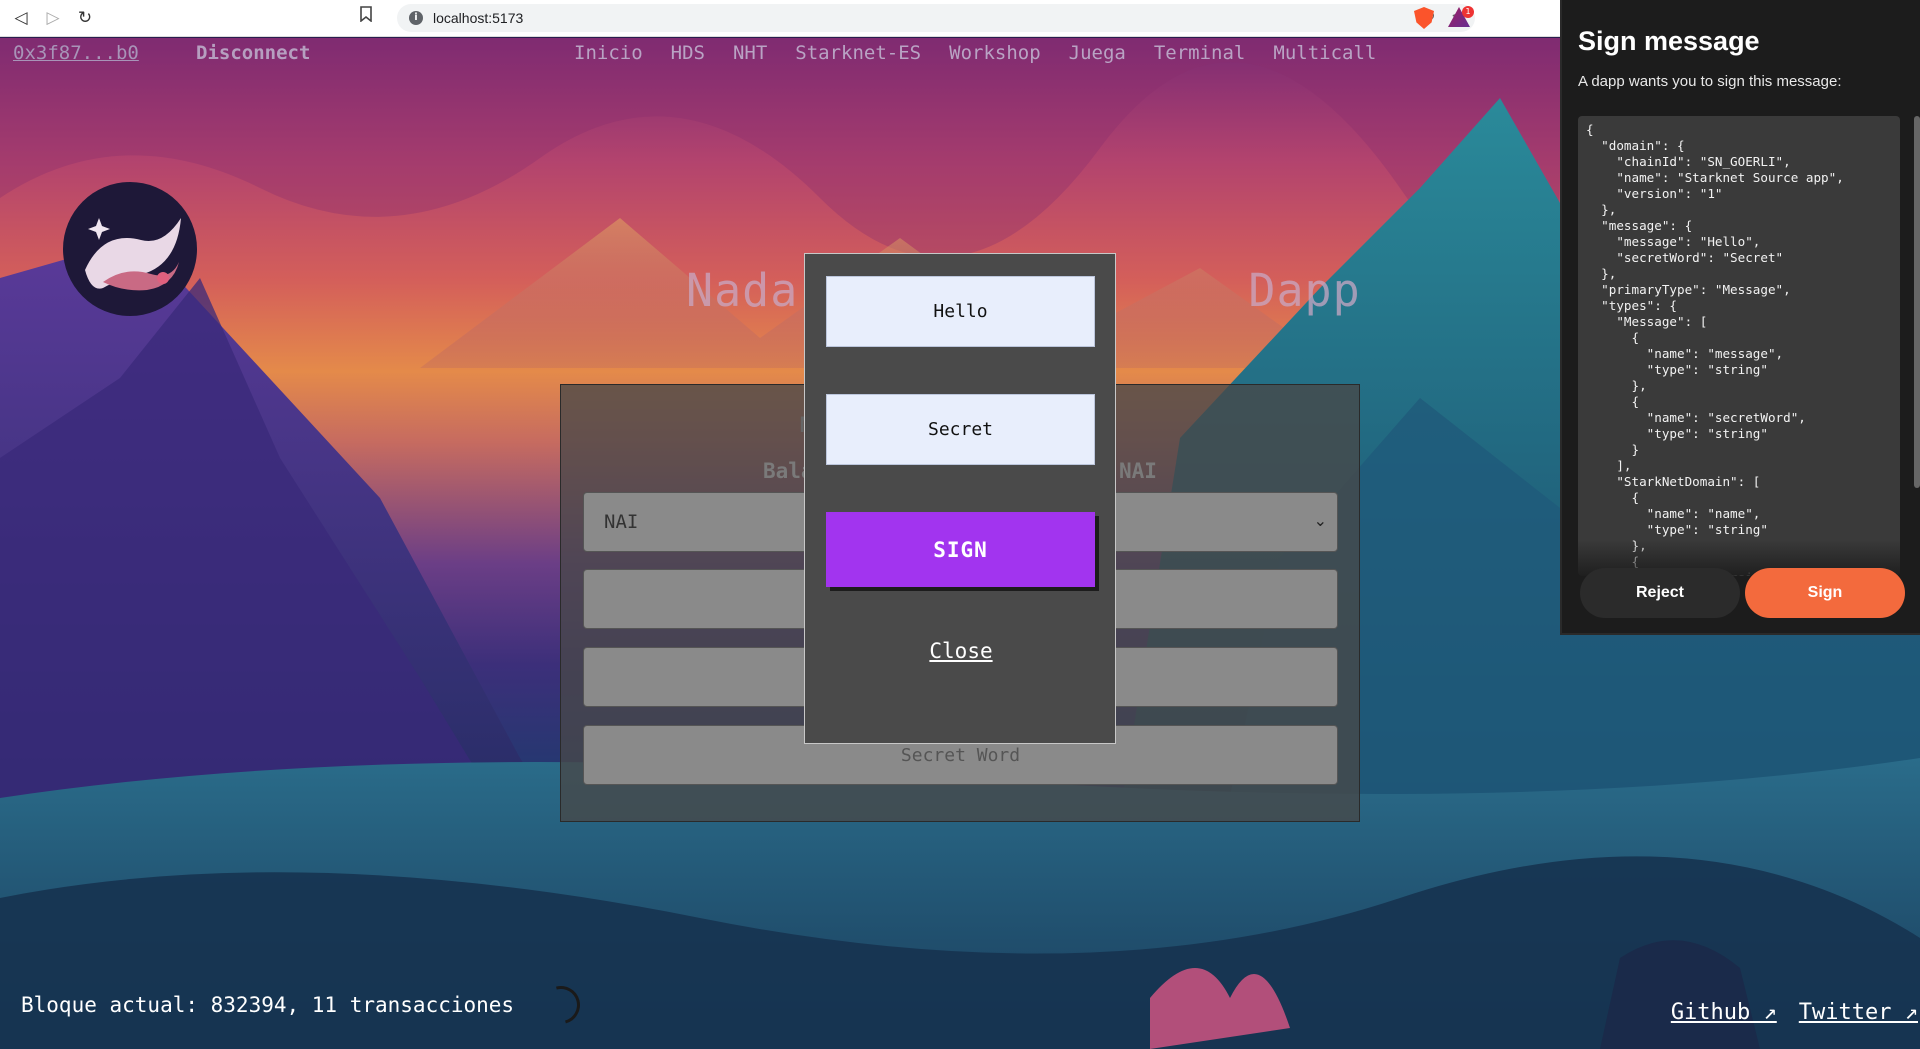 This screenshot has height=1049, width=1920. Describe the element at coordinates (1724, 1012) in the screenshot. I see `github-link: Github ↗` at that location.